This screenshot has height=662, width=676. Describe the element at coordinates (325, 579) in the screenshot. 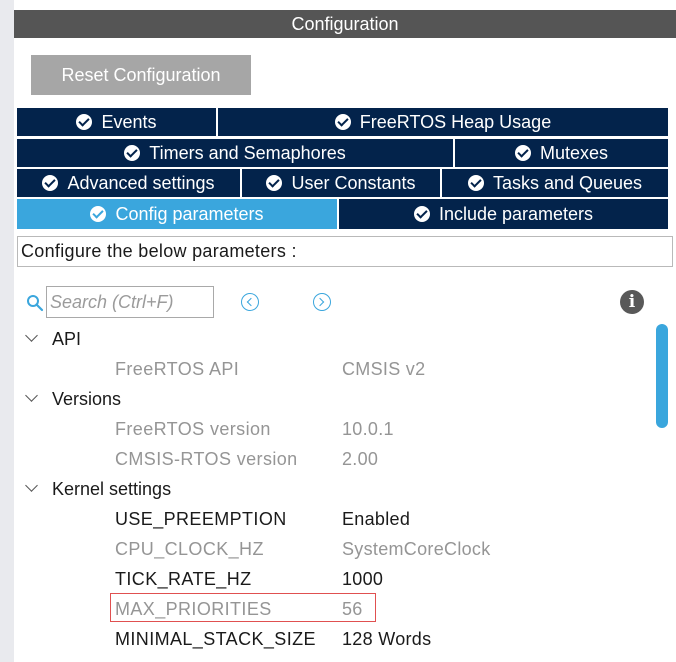

I see `param-row-tick-rate-hz: TICK_RATE_HZ 1000` at that location.